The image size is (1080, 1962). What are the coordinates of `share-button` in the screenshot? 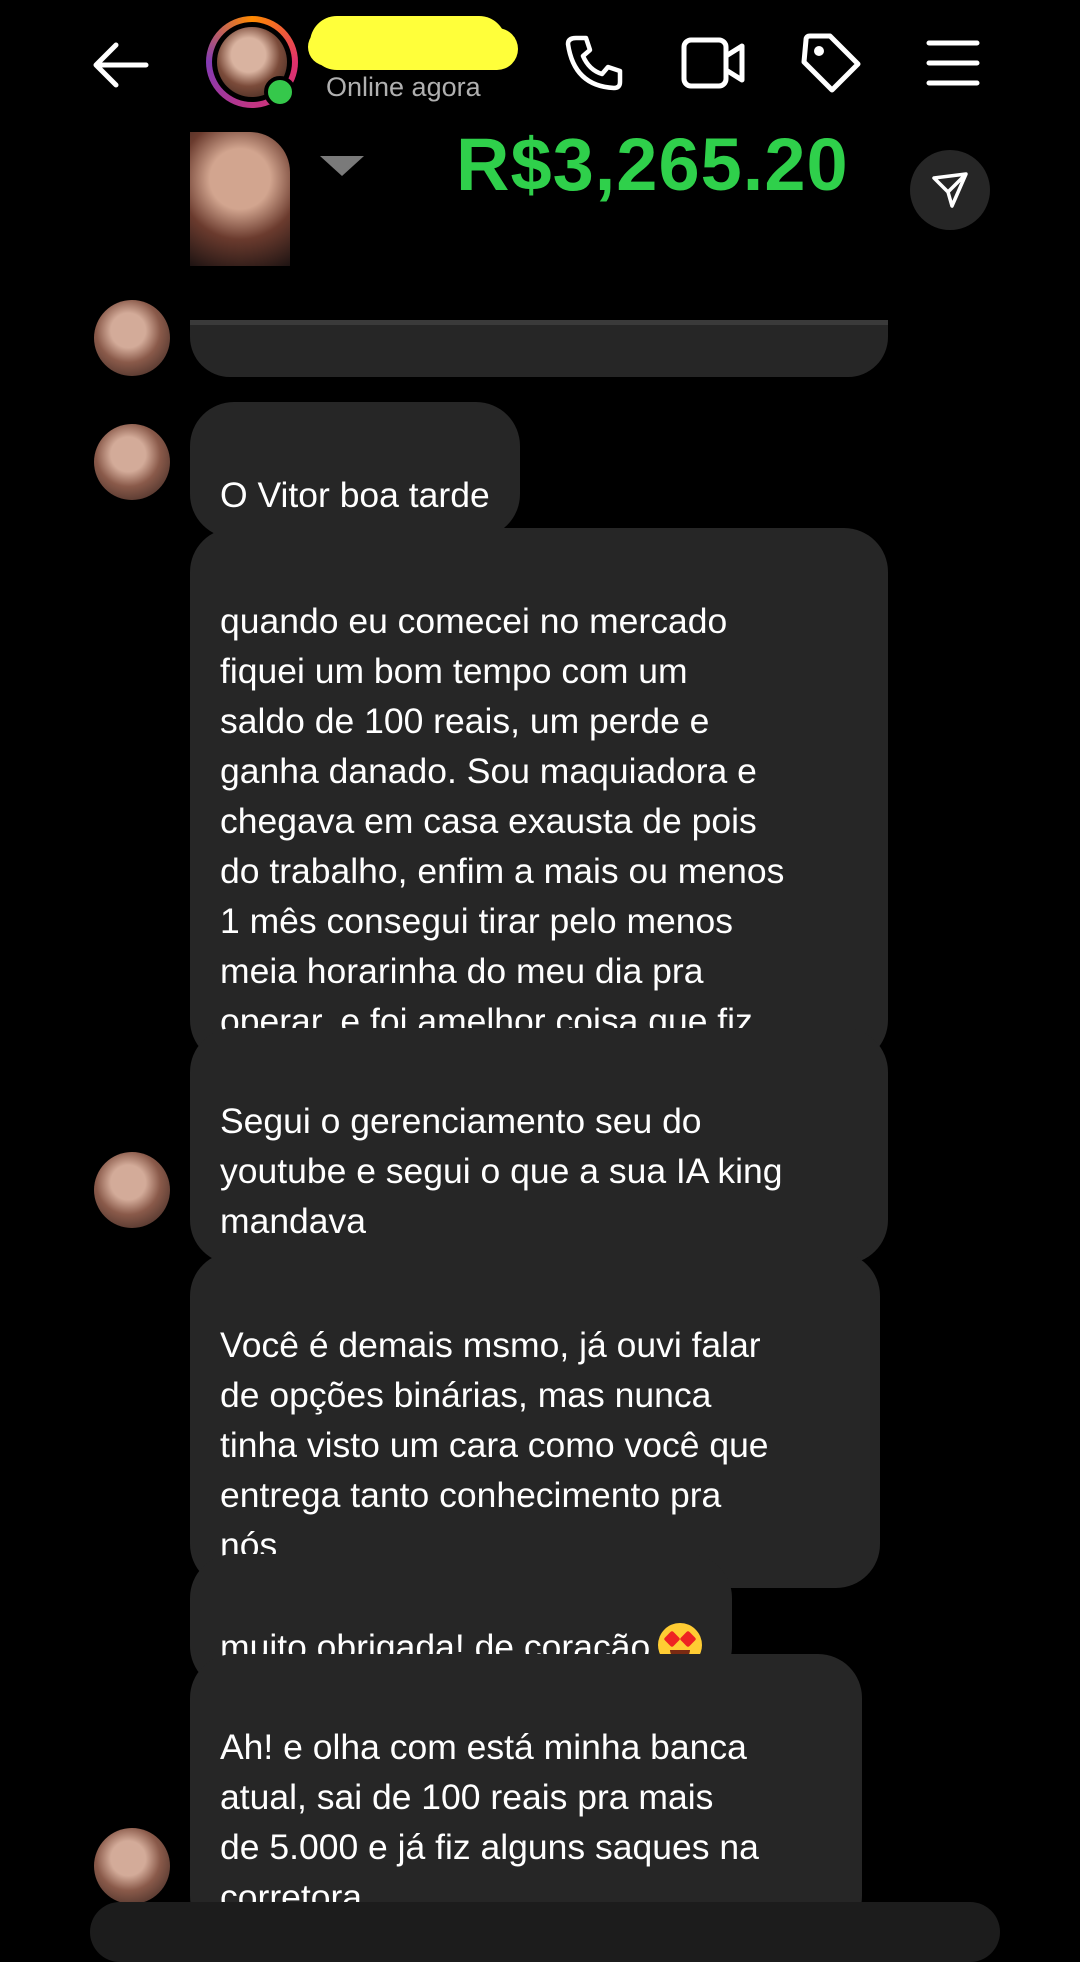 It's located at (950, 190).